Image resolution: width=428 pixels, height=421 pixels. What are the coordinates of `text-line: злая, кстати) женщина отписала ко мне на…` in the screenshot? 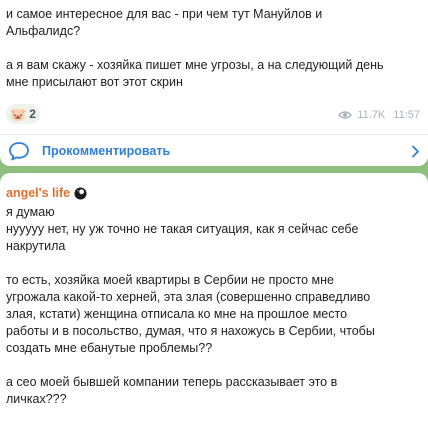 It's located at (177, 314).